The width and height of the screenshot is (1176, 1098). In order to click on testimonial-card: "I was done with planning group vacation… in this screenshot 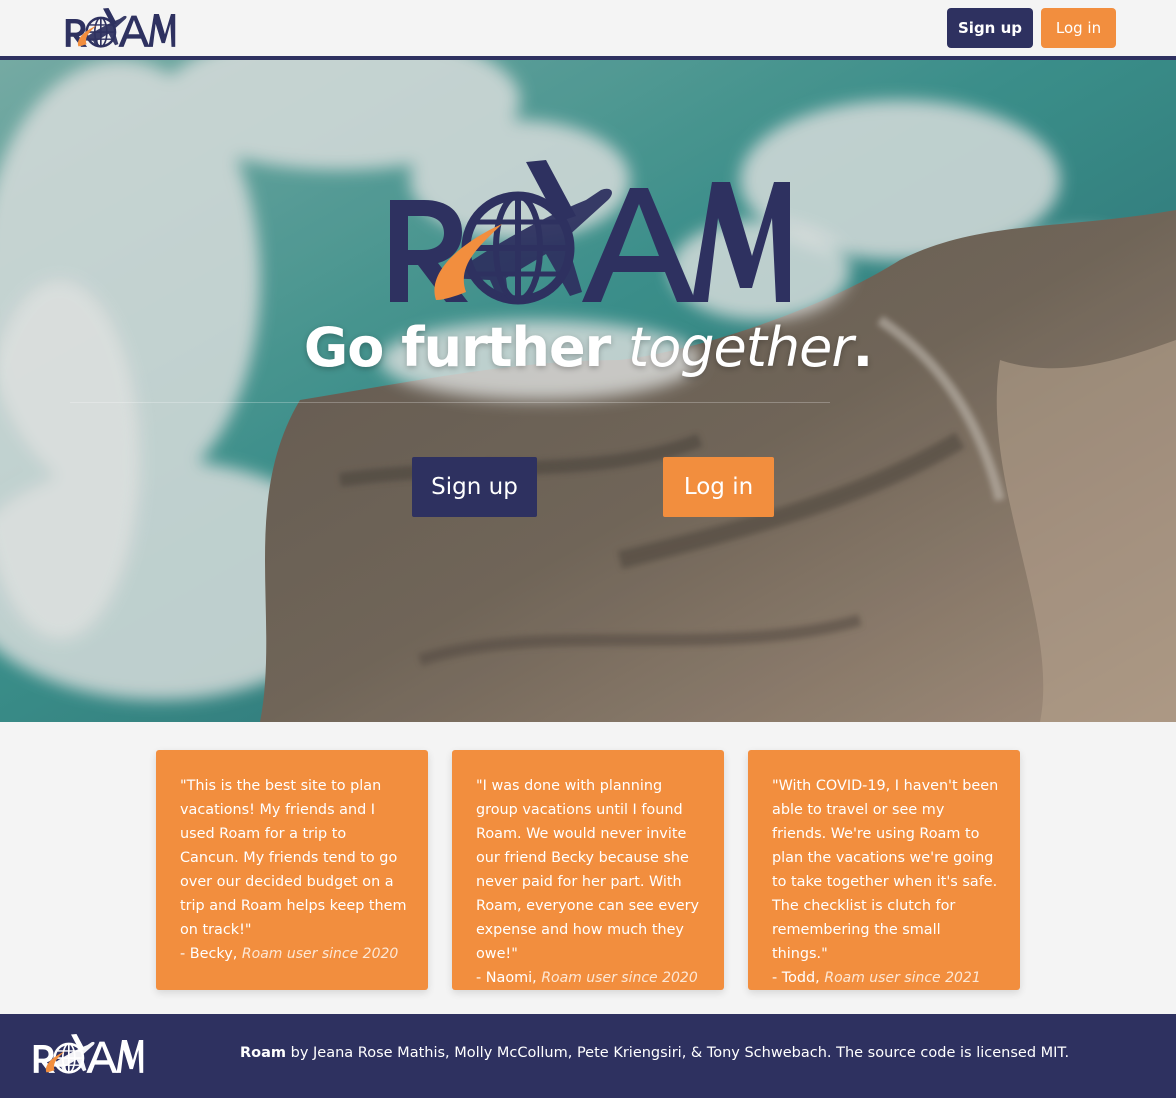, I will do `click(588, 870)`.